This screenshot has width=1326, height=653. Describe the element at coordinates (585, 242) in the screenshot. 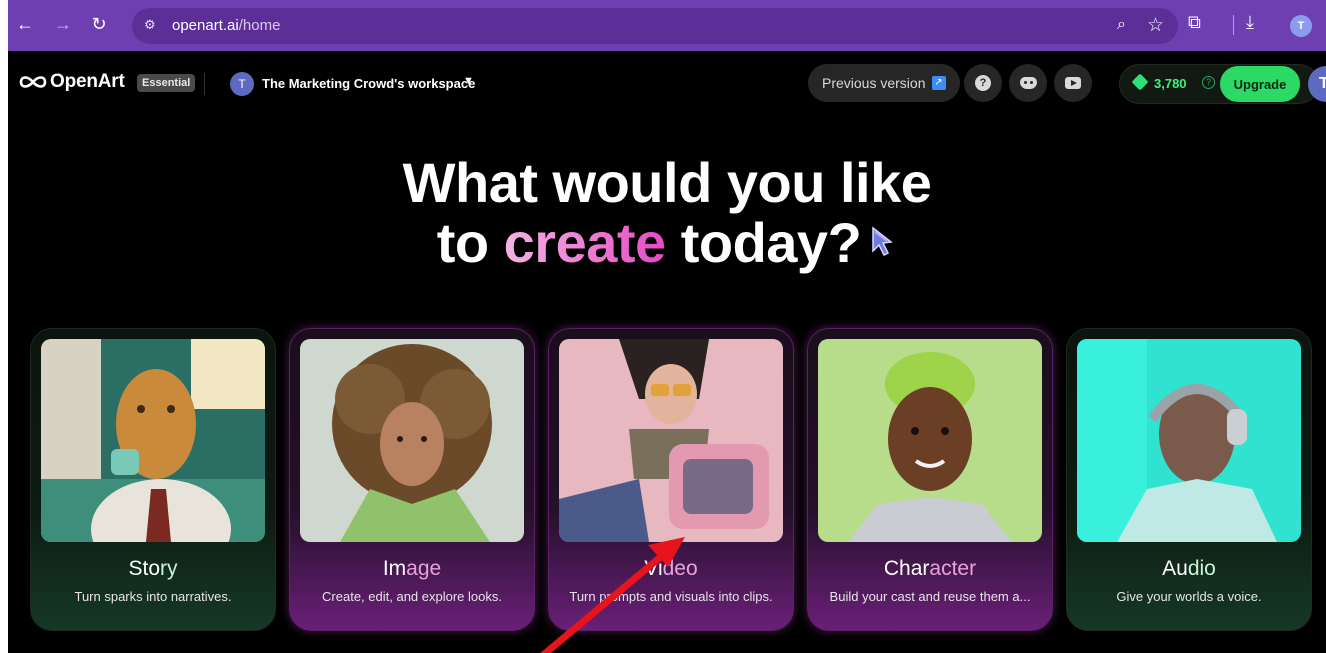

I see `headline-accent-word: create` at that location.